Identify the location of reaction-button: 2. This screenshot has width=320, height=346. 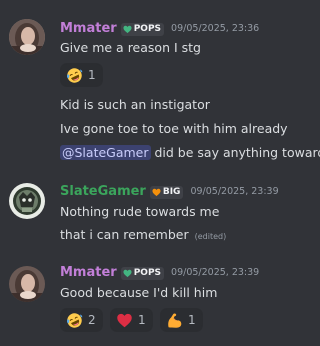
(81, 320).